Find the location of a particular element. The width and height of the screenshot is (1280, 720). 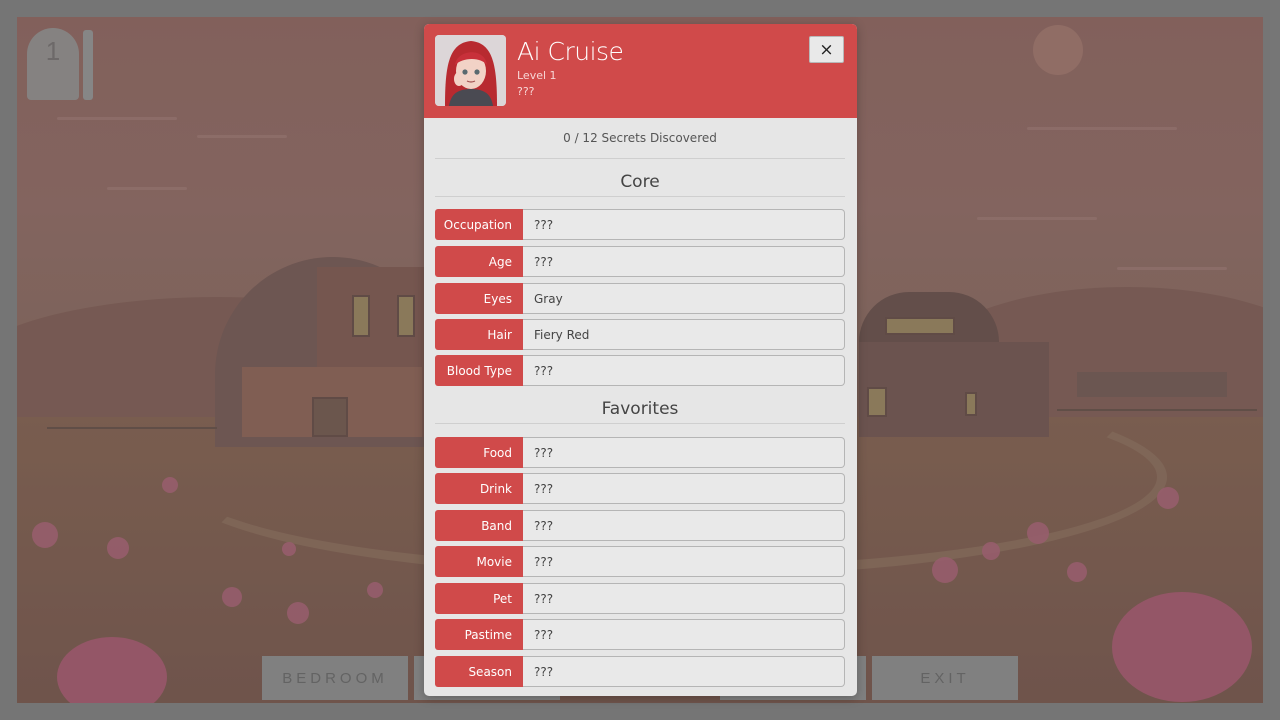

profile-row-occupation: Occupation ??? is located at coordinates (640, 224).